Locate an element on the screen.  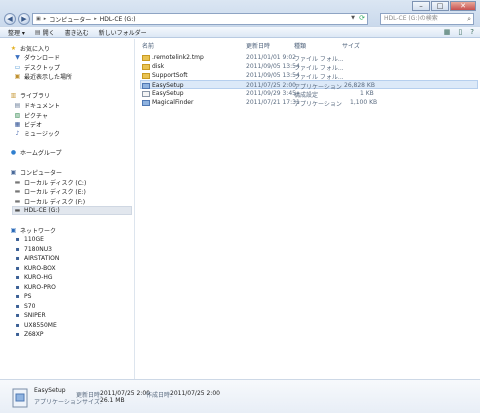
pictures-icon: ▧ is located at coordinates (17, 115).